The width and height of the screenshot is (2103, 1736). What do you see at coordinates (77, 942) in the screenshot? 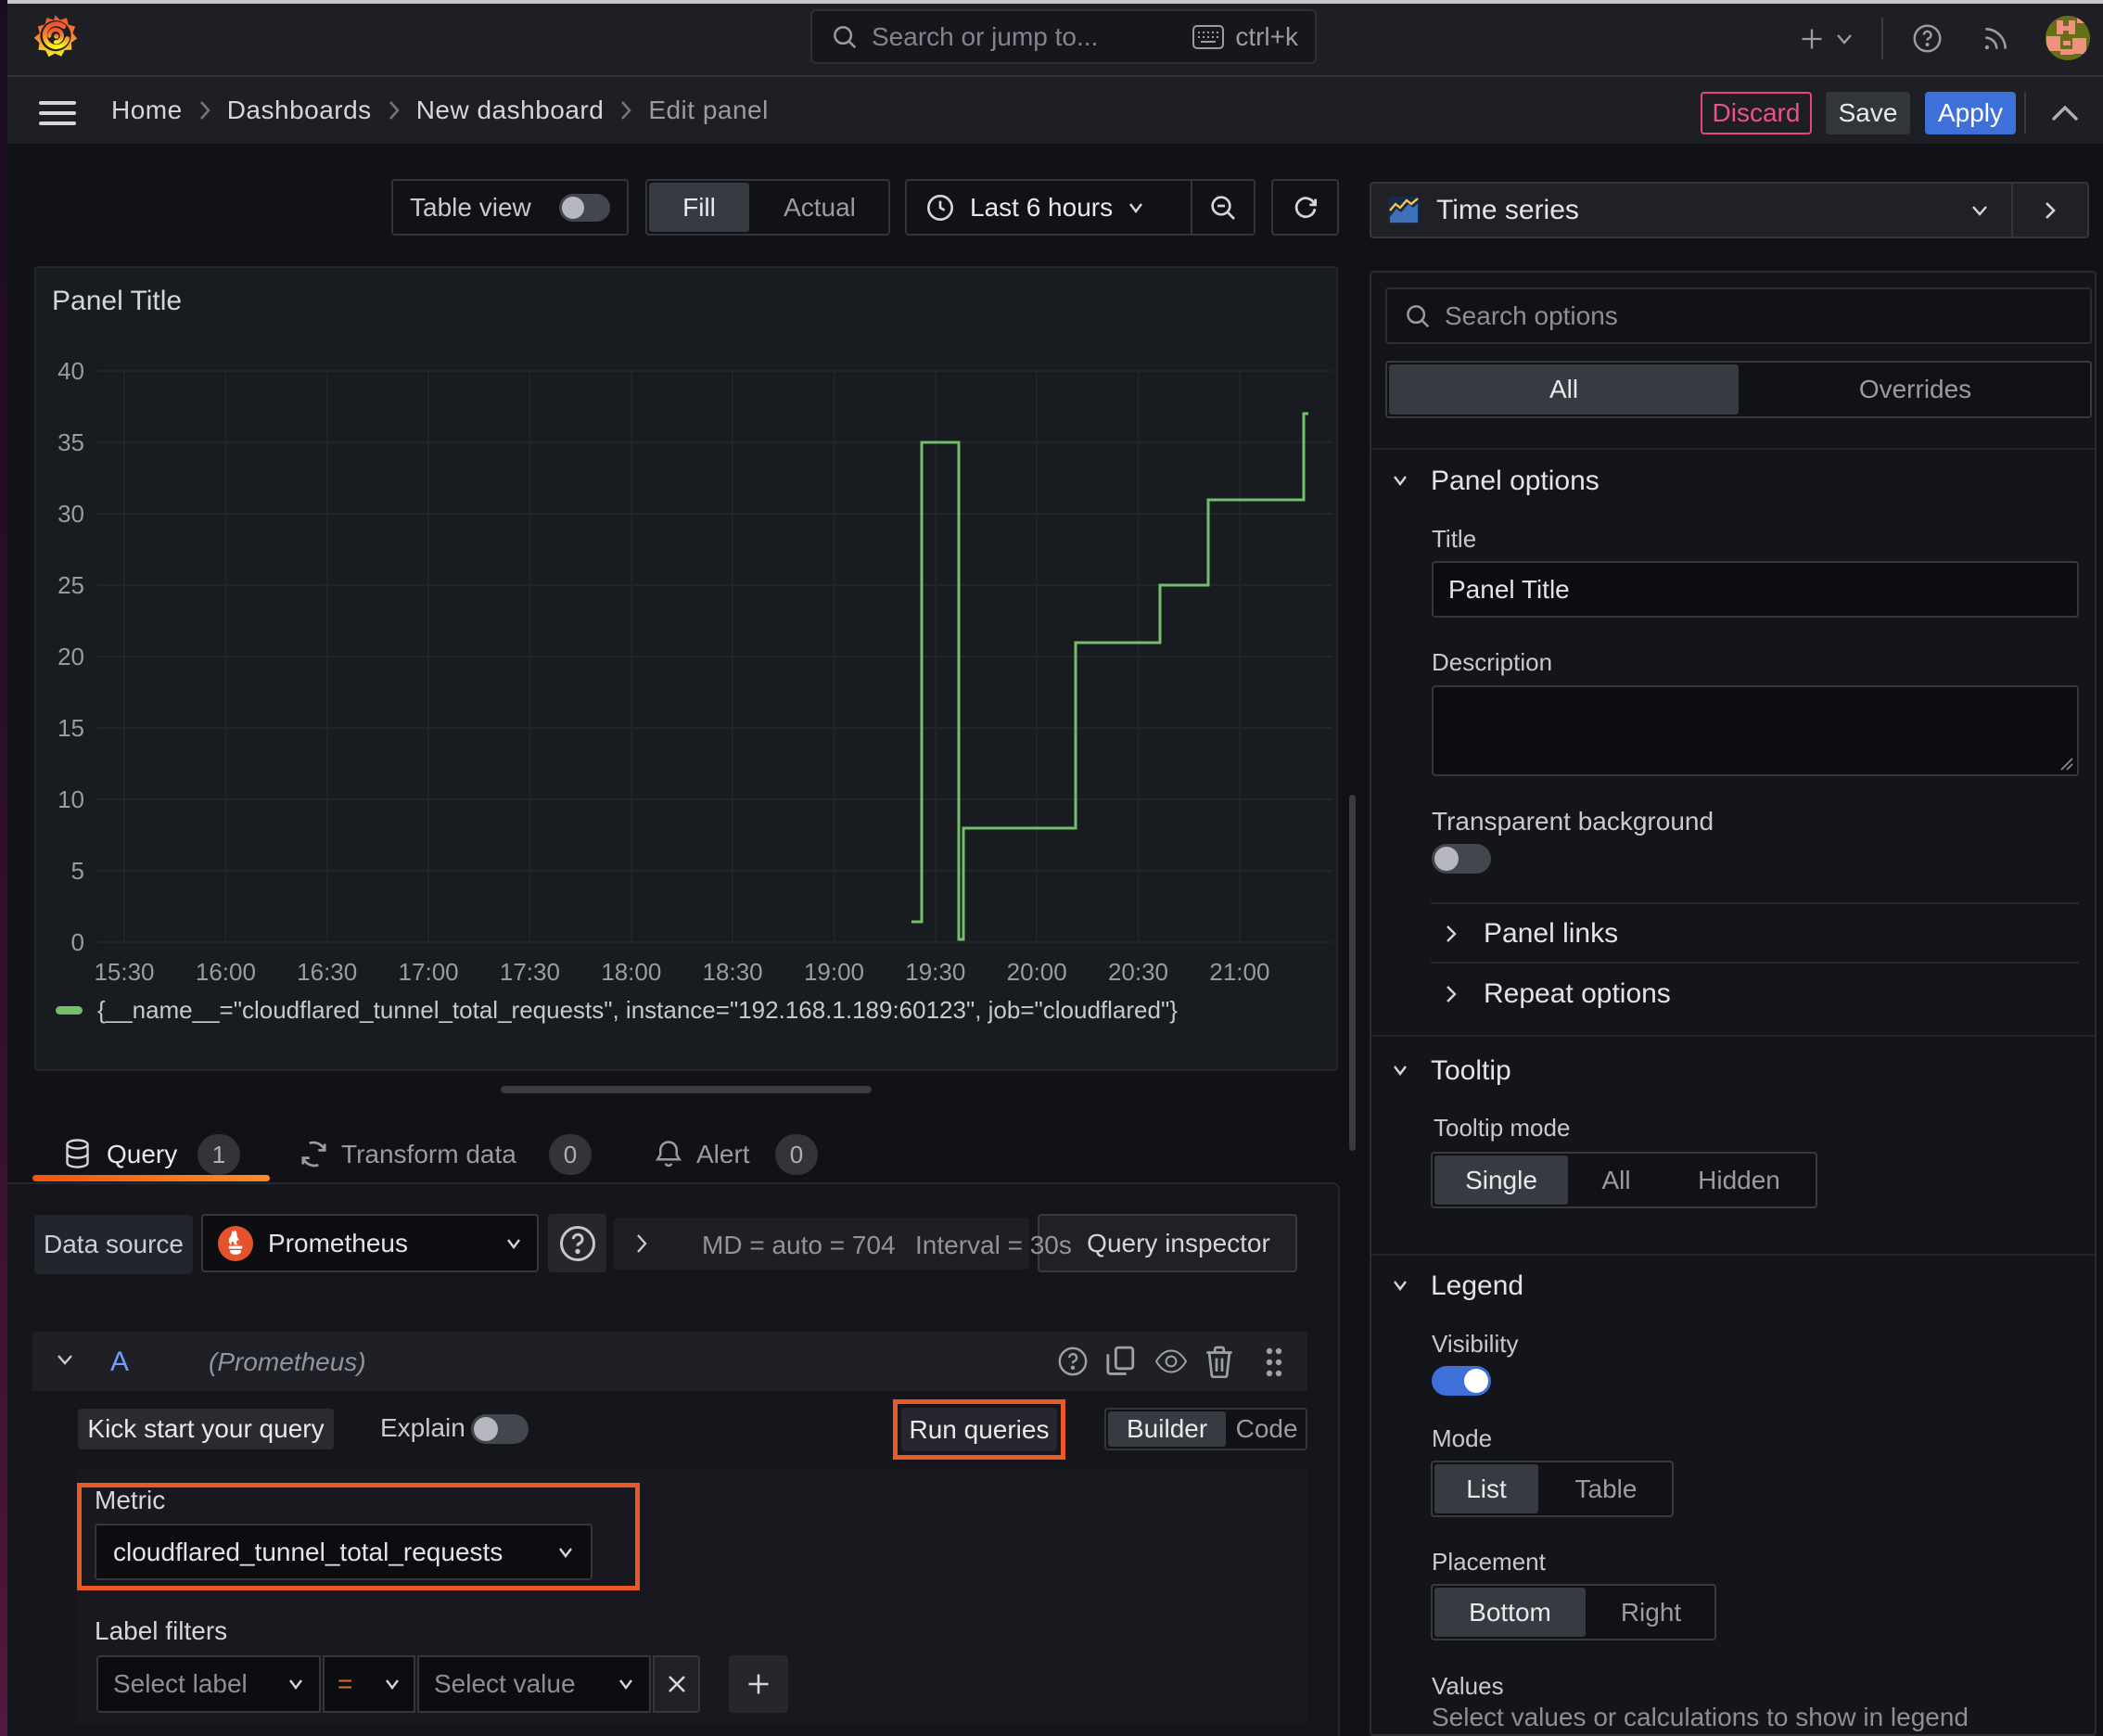
I see `svg-text: 0` at bounding box center [77, 942].